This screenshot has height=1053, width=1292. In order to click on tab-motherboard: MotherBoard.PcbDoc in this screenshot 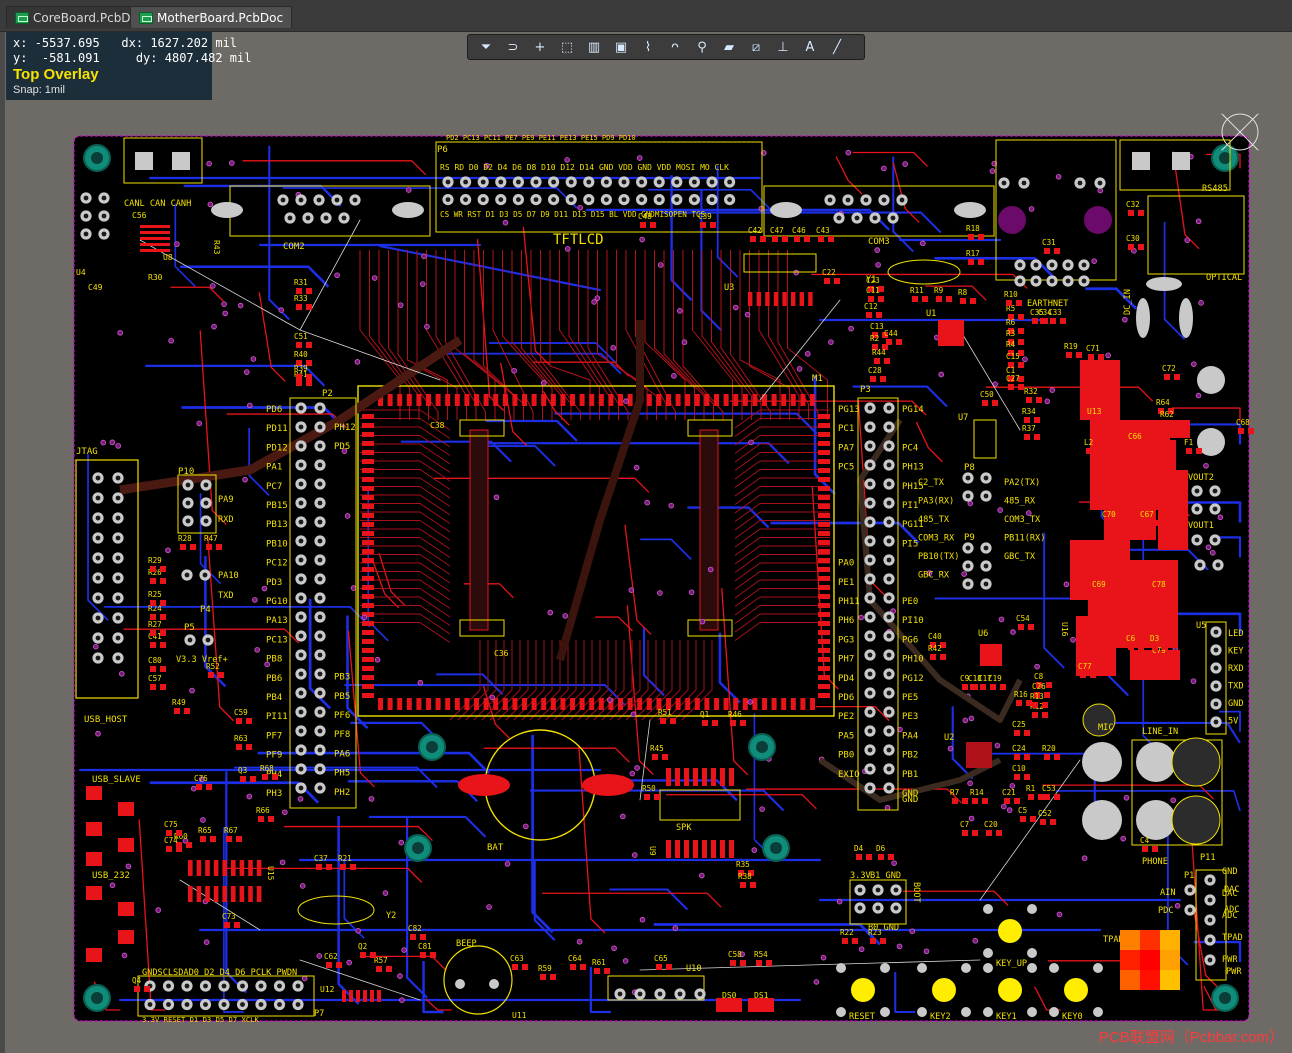, I will do `click(211, 17)`.